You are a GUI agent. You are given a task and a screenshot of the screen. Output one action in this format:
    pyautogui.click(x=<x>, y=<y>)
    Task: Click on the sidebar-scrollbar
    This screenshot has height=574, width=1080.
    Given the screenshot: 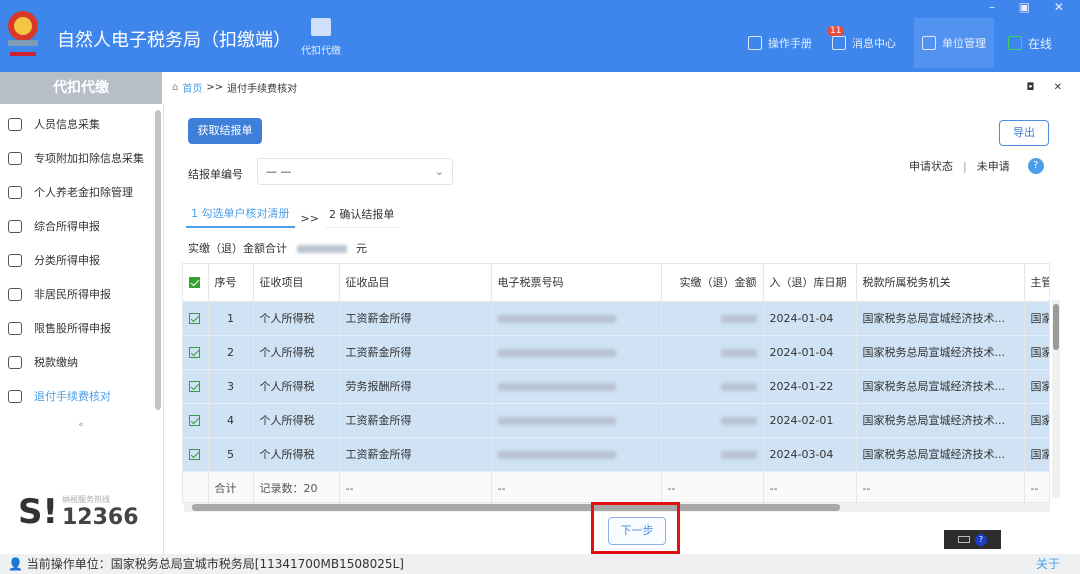 What is the action you would take?
    pyautogui.click(x=158, y=260)
    